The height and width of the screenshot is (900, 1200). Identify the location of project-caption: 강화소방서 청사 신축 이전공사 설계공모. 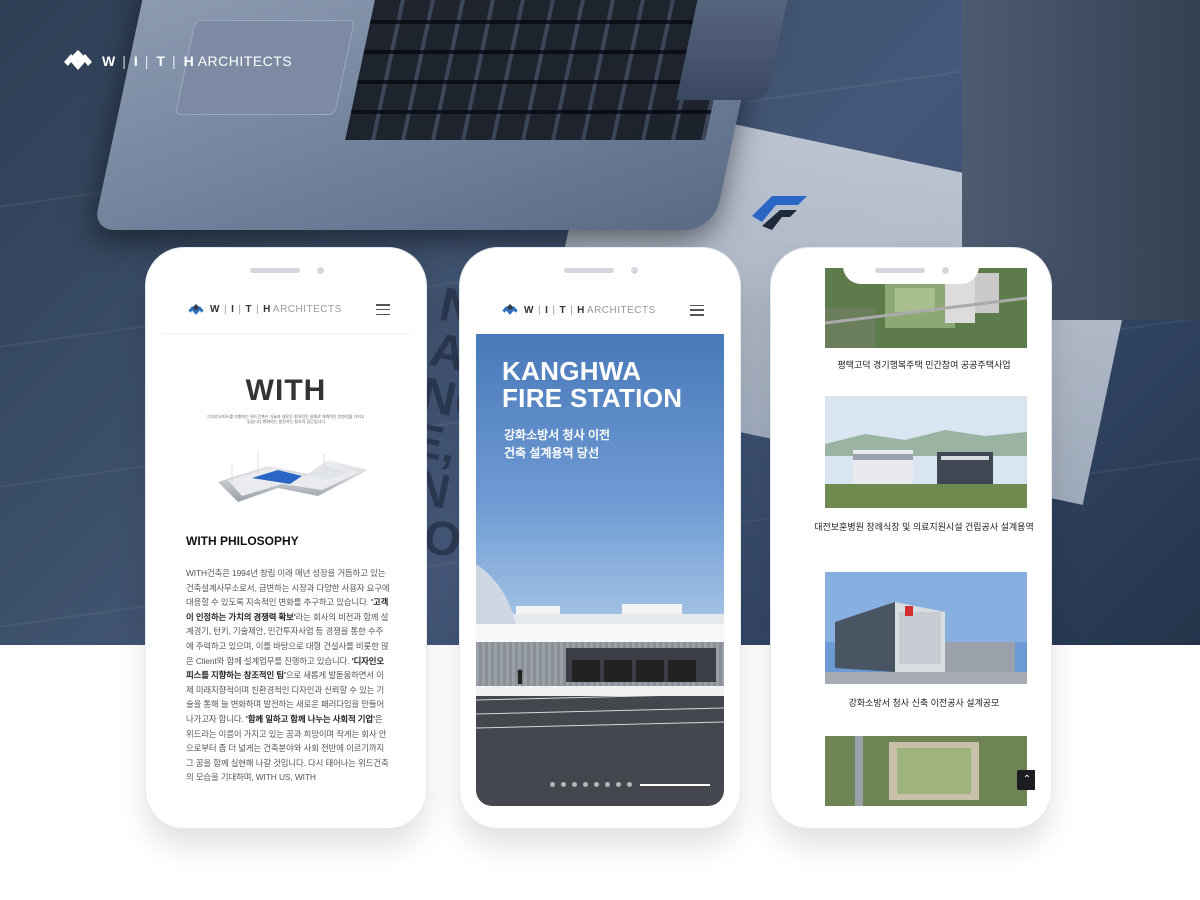
(924, 703).